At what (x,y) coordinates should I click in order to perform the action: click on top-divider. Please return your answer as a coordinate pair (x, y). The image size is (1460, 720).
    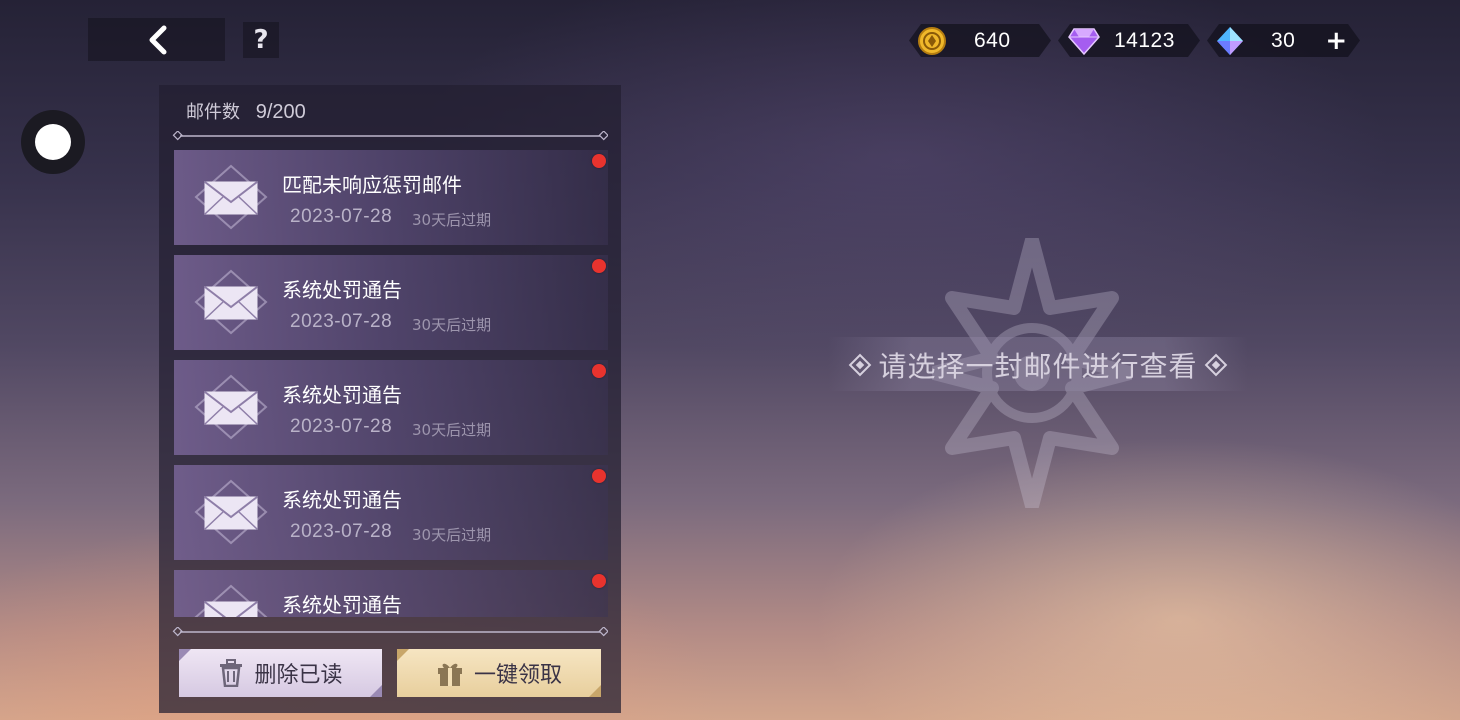
    Looking at the image, I should click on (390, 136).